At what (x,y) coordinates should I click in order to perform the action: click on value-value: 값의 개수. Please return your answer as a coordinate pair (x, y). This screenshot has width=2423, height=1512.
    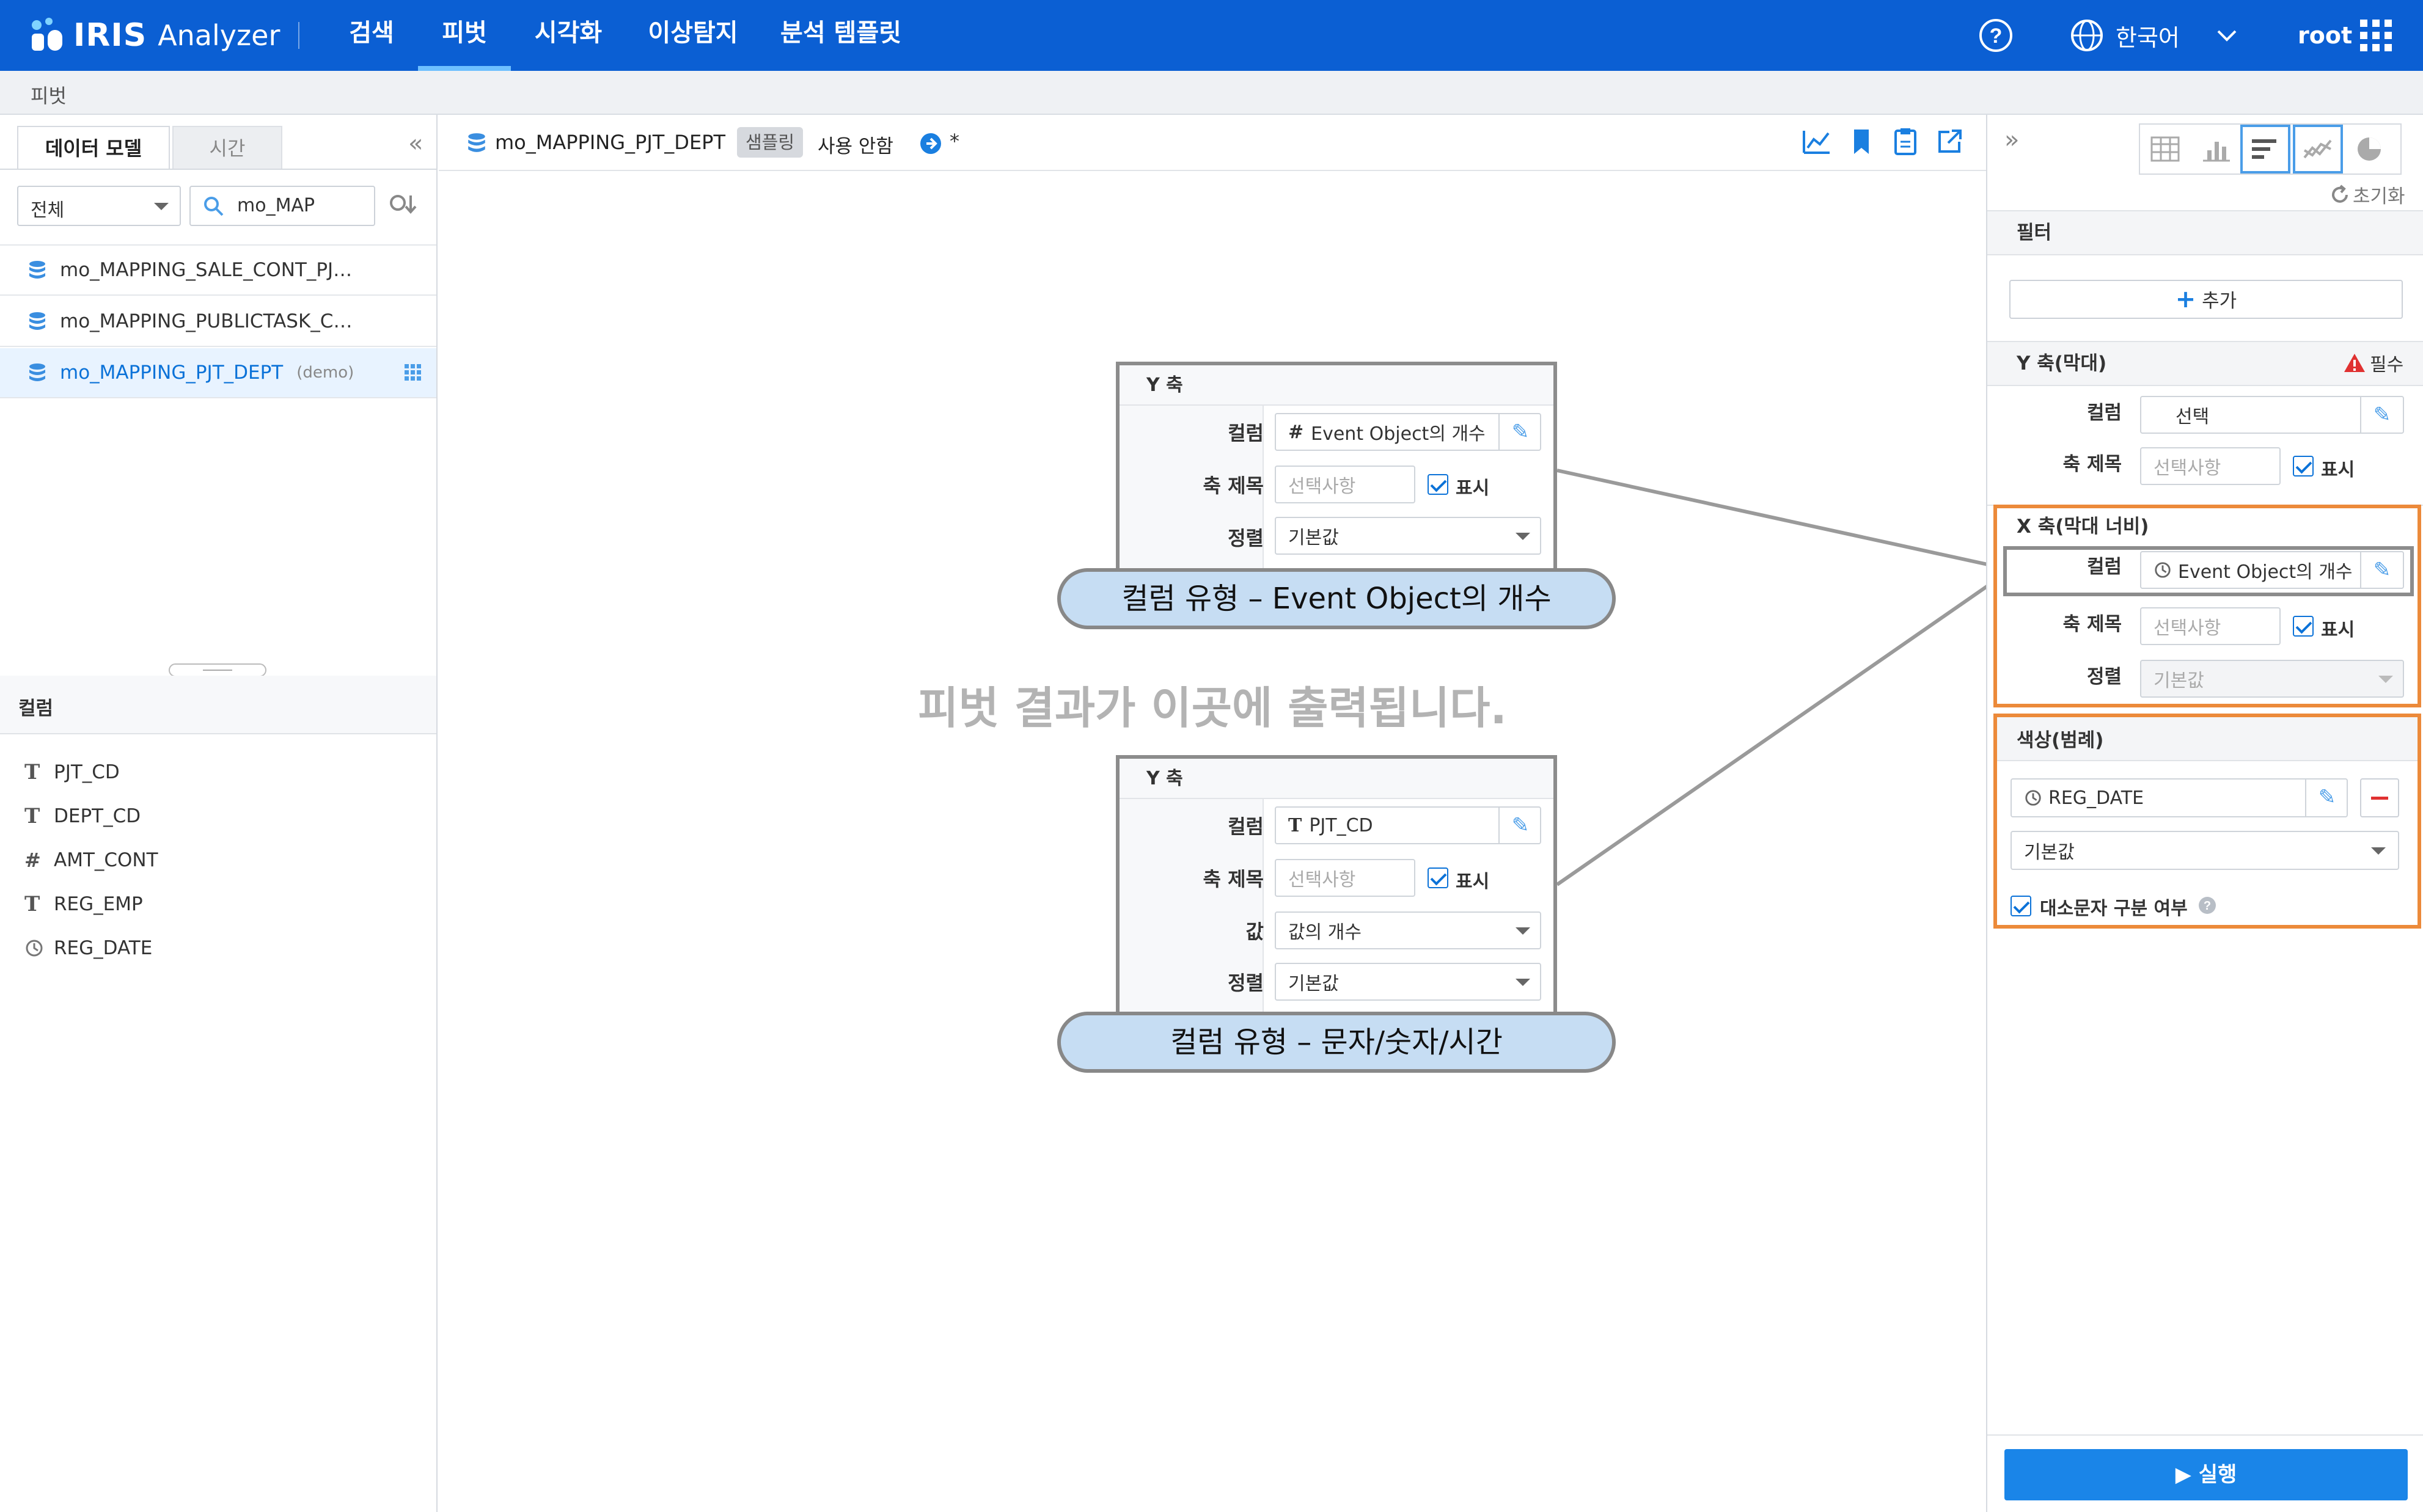
    Looking at the image, I should click on (1325, 932).